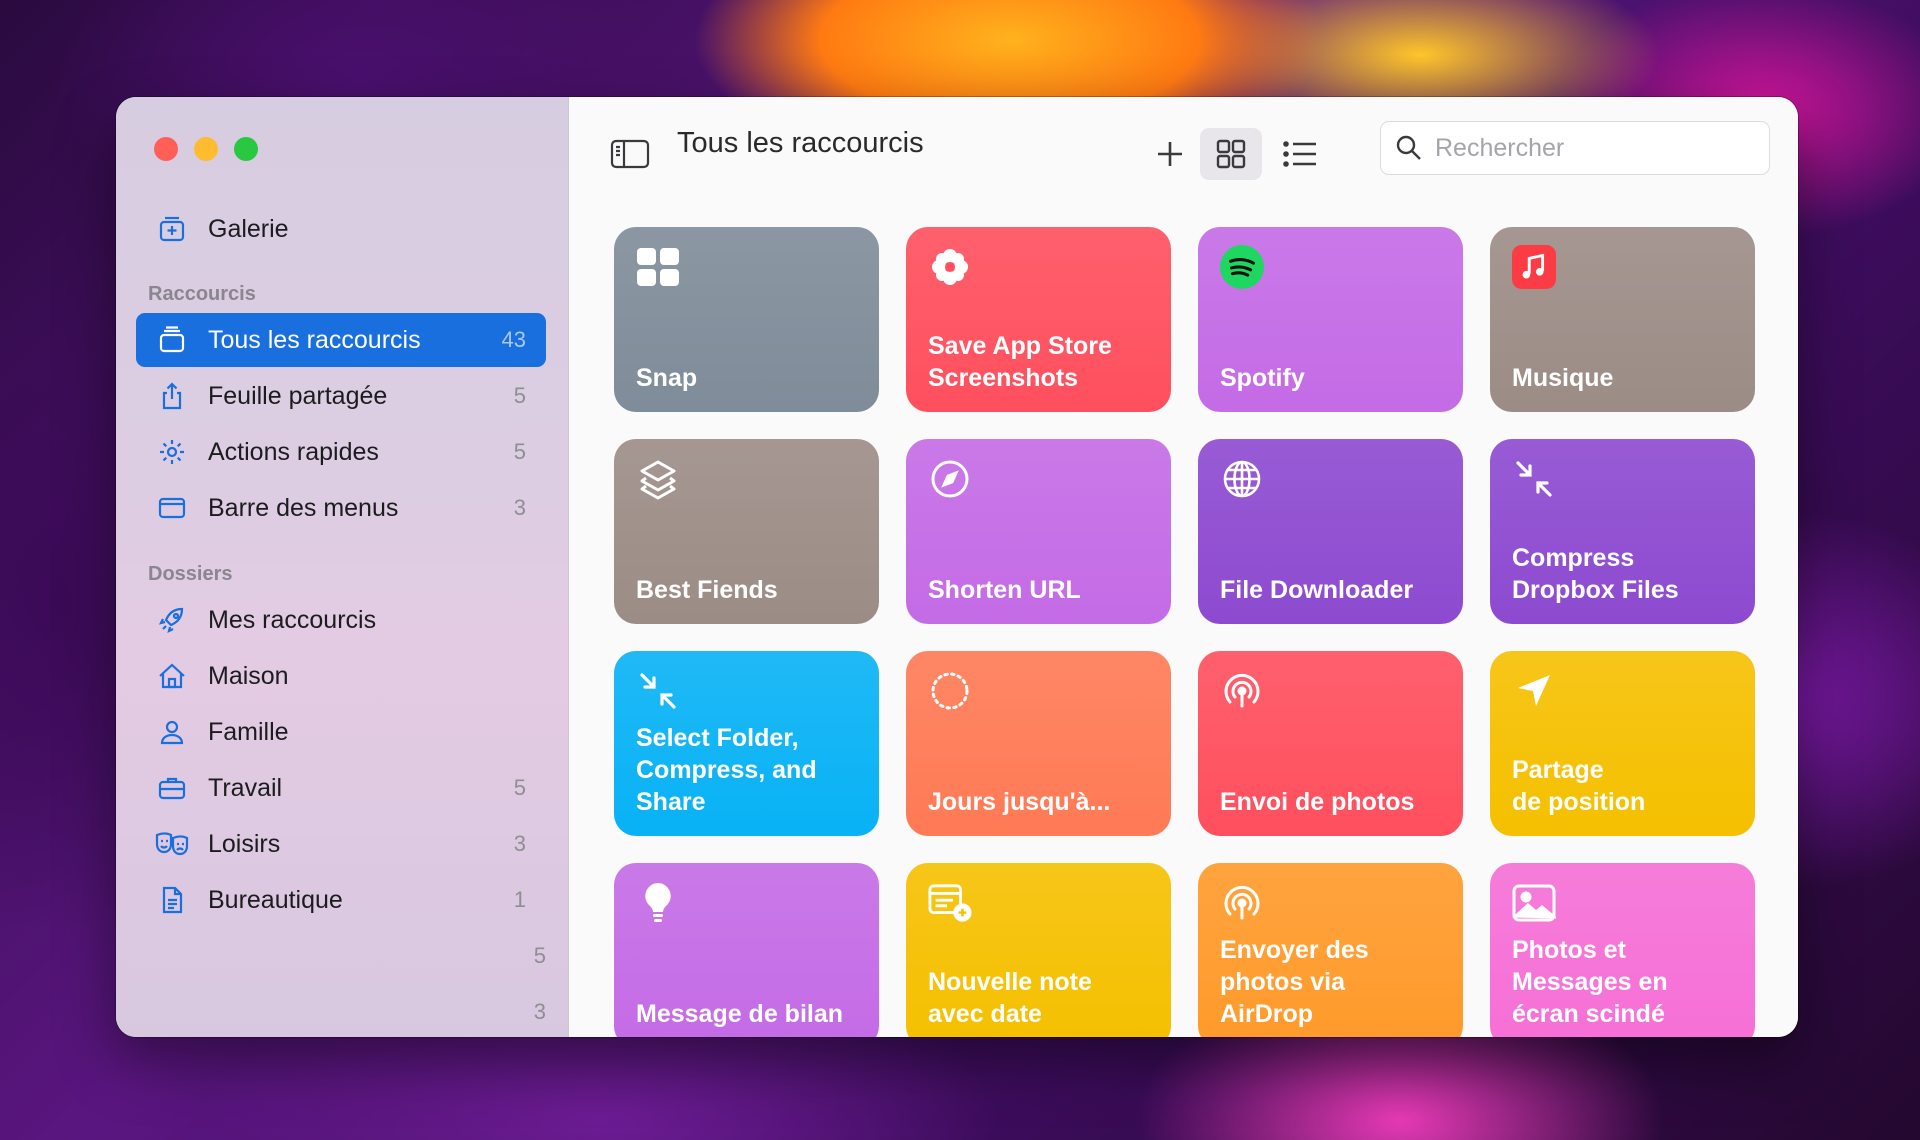  Describe the element at coordinates (341, 229) in the screenshot. I see `sidebar-item-gallery: Galerie` at that location.